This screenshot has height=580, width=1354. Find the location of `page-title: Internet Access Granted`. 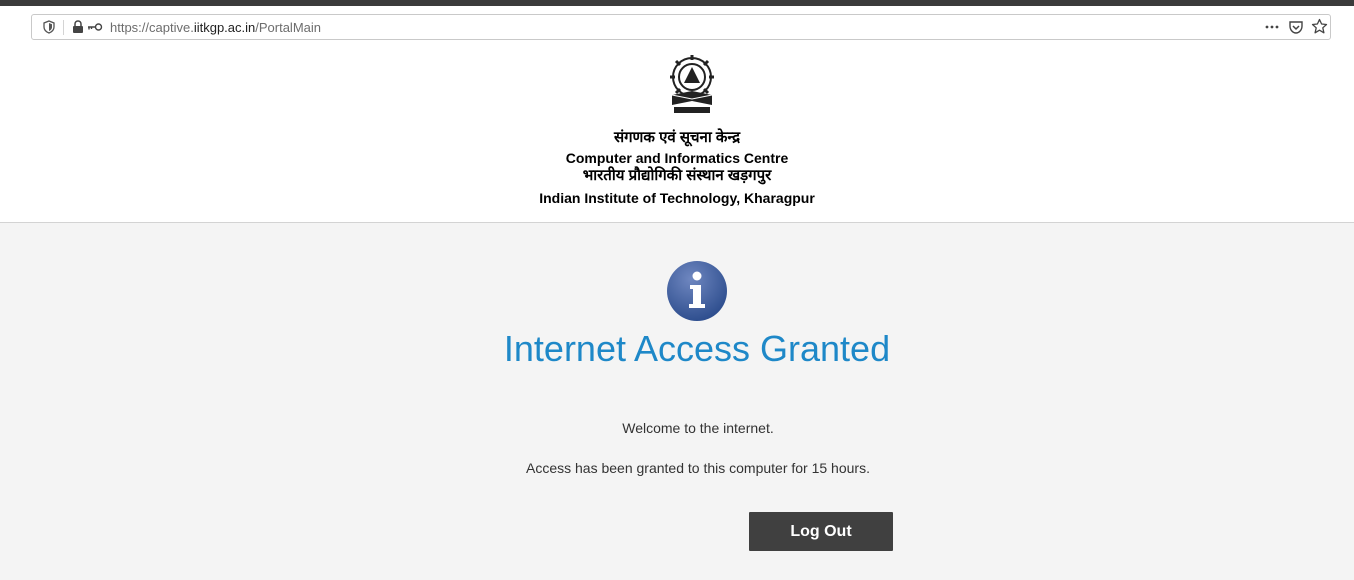

page-title: Internet Access Granted is located at coordinates (697, 348).